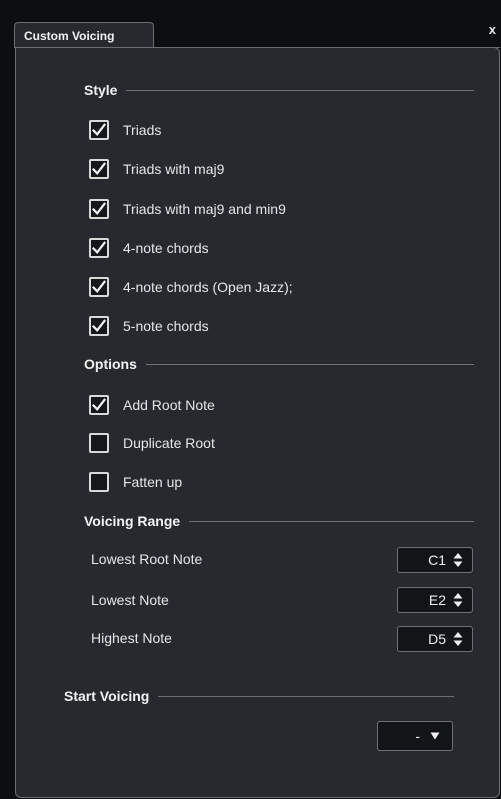 The height and width of the screenshot is (799, 501). I want to click on lowest-note-spinner: E2, so click(435, 600).